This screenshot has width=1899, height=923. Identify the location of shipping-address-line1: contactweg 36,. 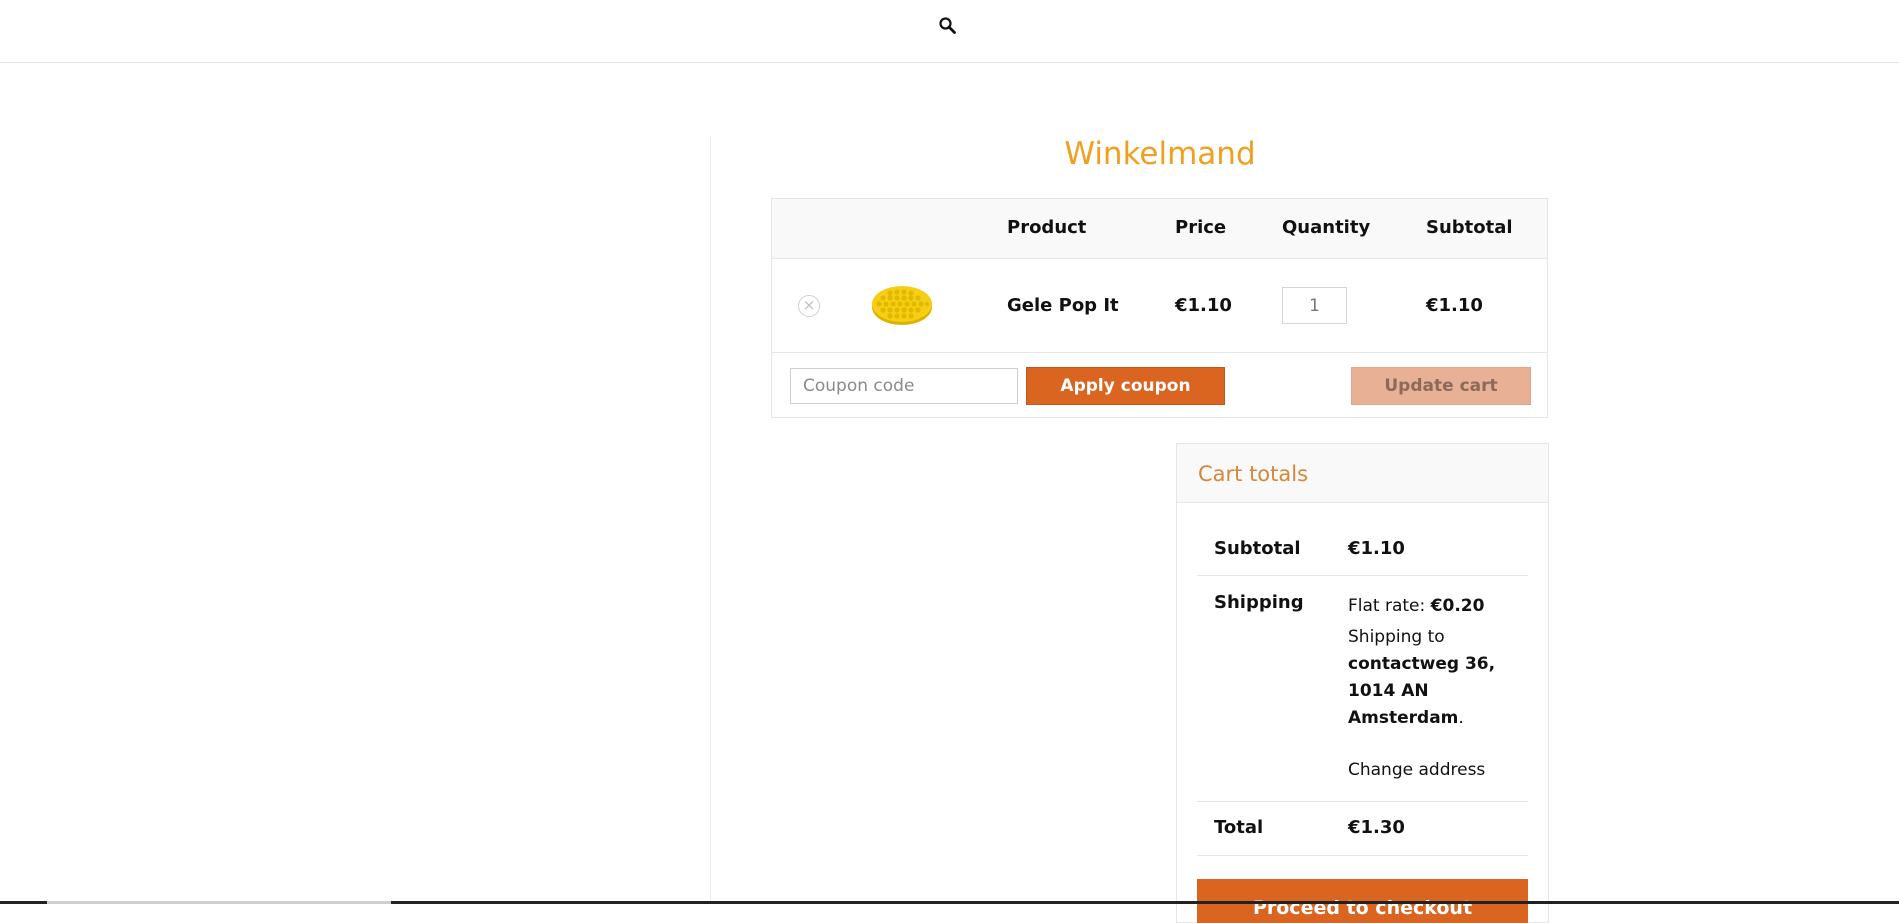
(1422, 664).